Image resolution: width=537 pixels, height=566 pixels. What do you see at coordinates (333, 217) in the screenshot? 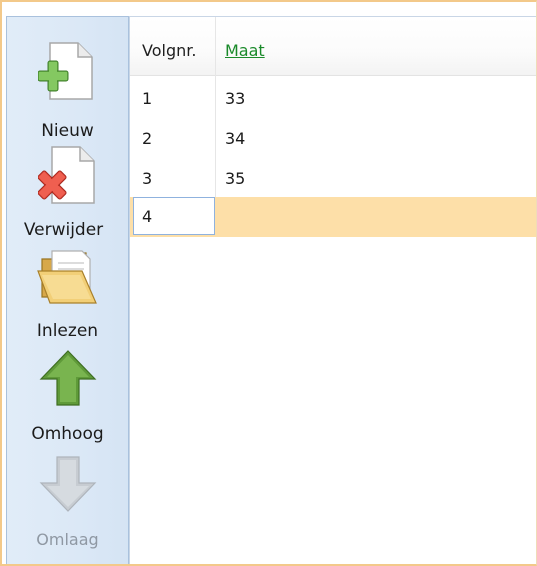
I see `table-row-active: 4` at bounding box center [333, 217].